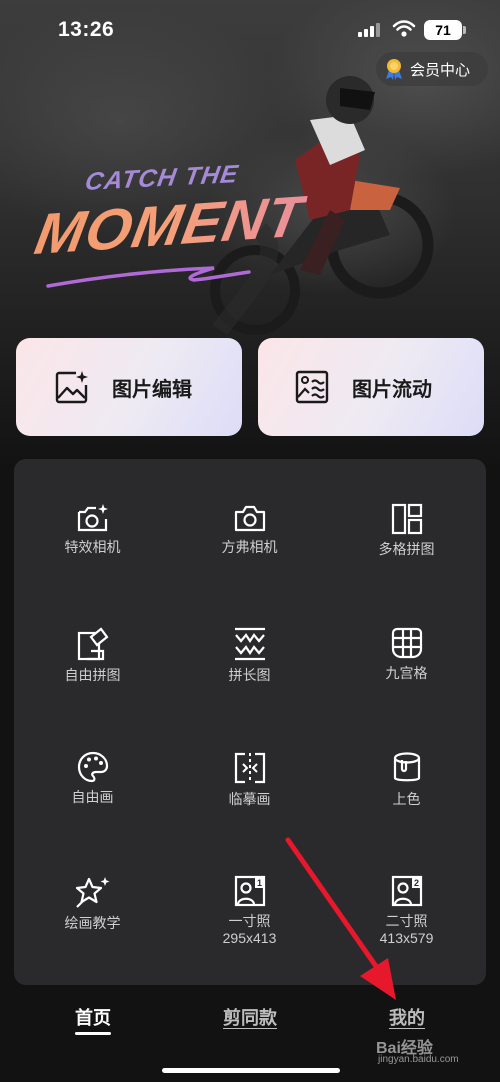 This screenshot has width=500, height=1082. Describe the element at coordinates (92, 518) in the screenshot. I see `effect-camera-icon` at that location.